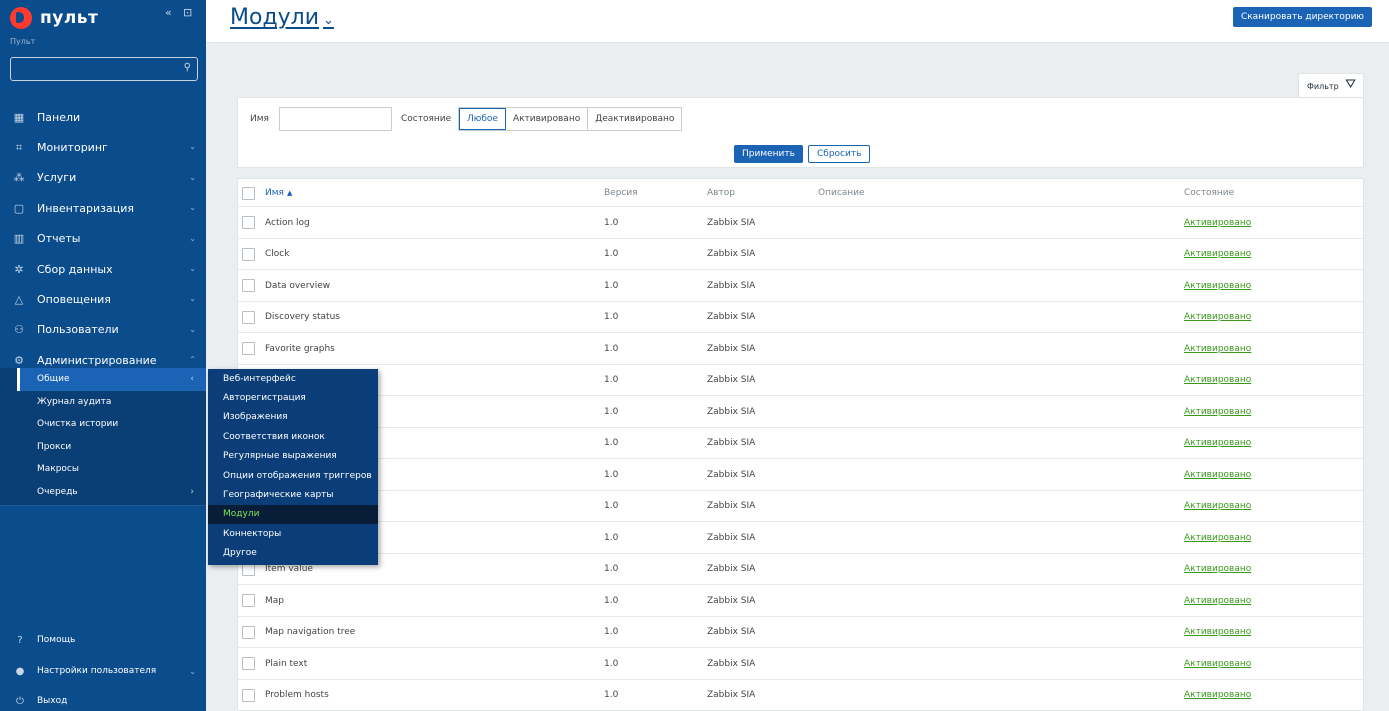  What do you see at coordinates (19, 147) in the screenshot?
I see `monitoring-icon: ⌗` at bounding box center [19, 147].